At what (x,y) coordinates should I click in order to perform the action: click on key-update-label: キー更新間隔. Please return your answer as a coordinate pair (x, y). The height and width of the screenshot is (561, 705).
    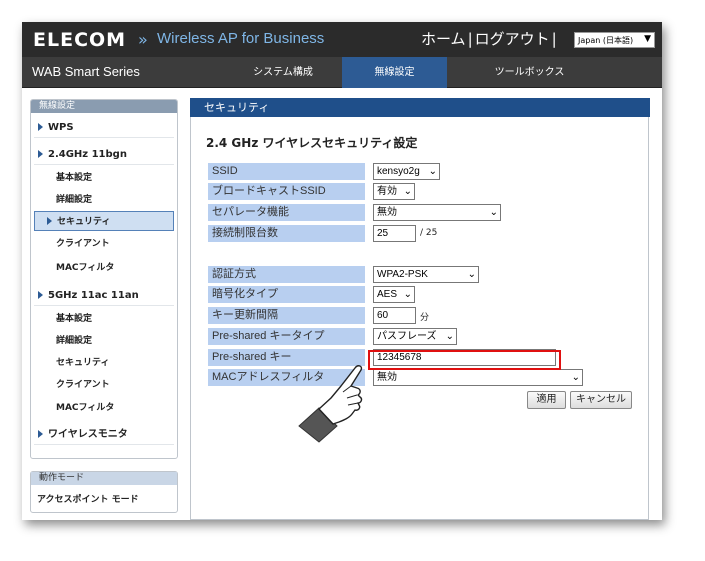
    Looking at the image, I should click on (286, 315).